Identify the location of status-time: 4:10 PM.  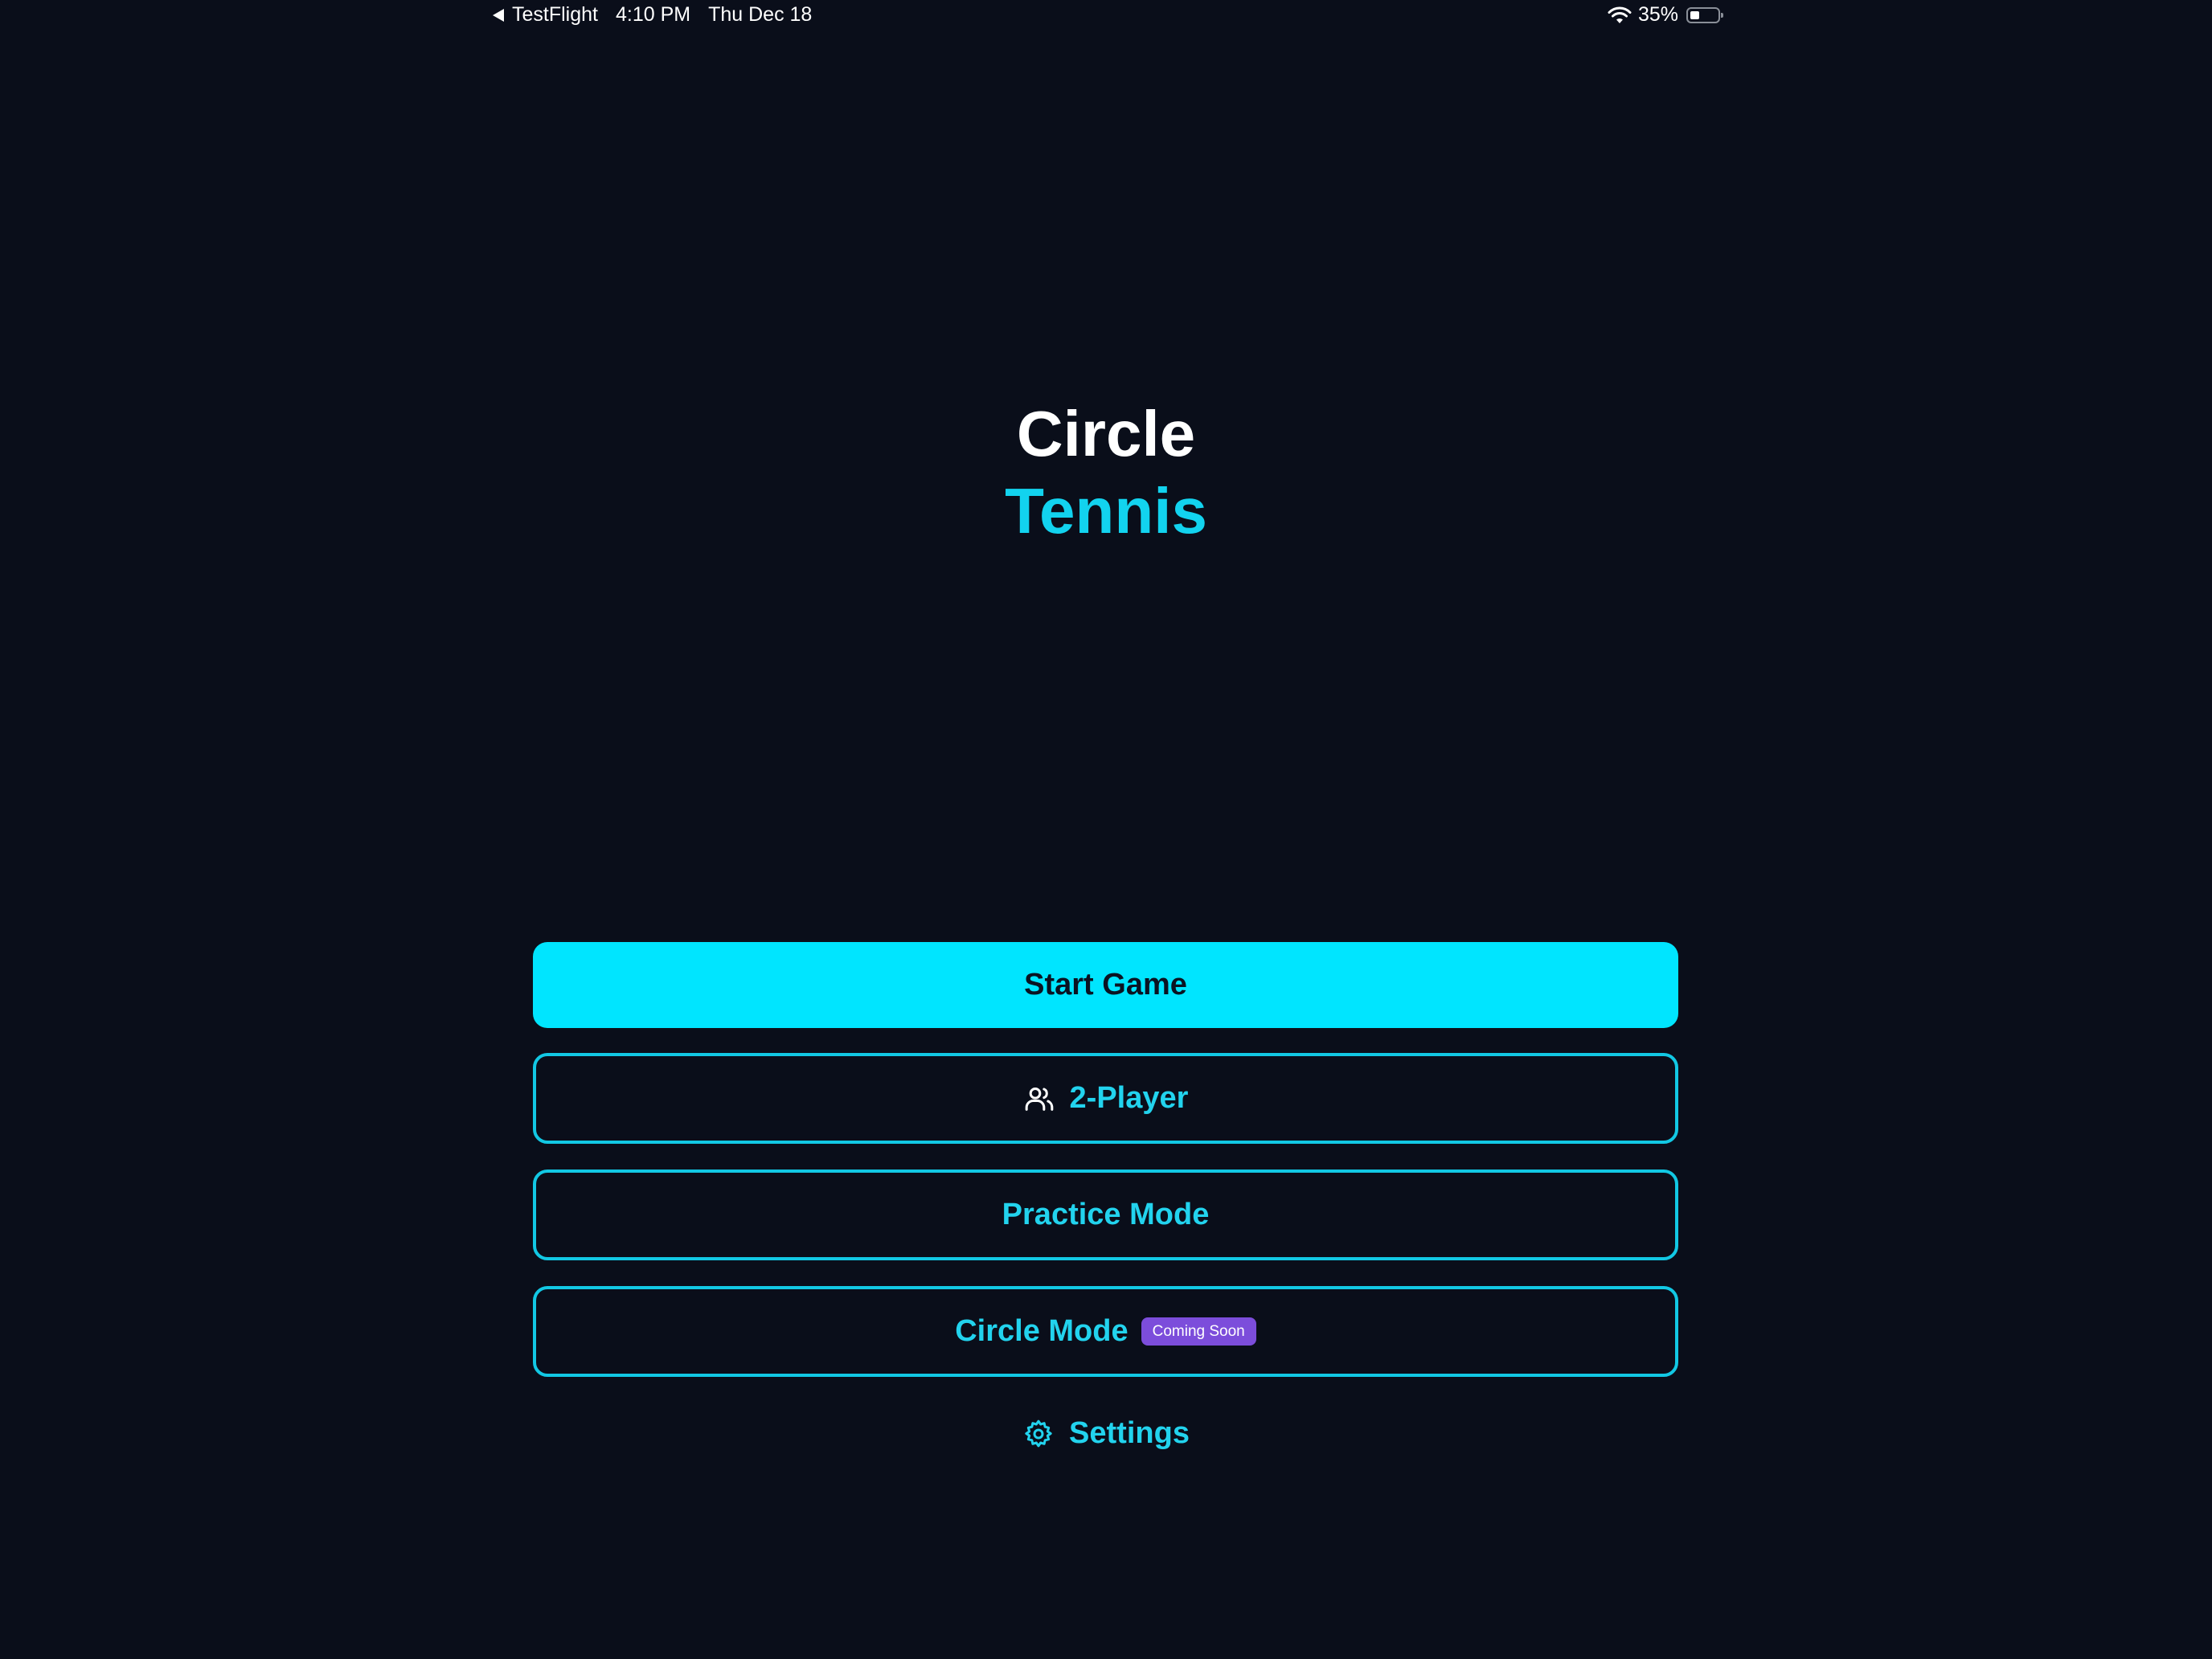
(653, 14).